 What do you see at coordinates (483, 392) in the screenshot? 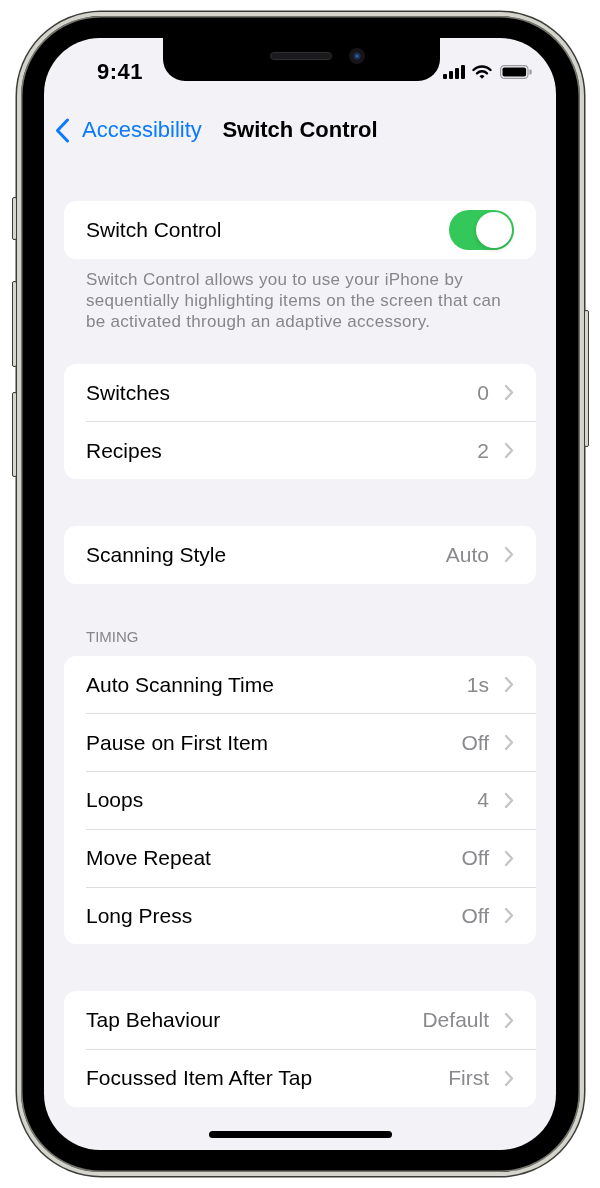
I see `row-value: 0` at bounding box center [483, 392].